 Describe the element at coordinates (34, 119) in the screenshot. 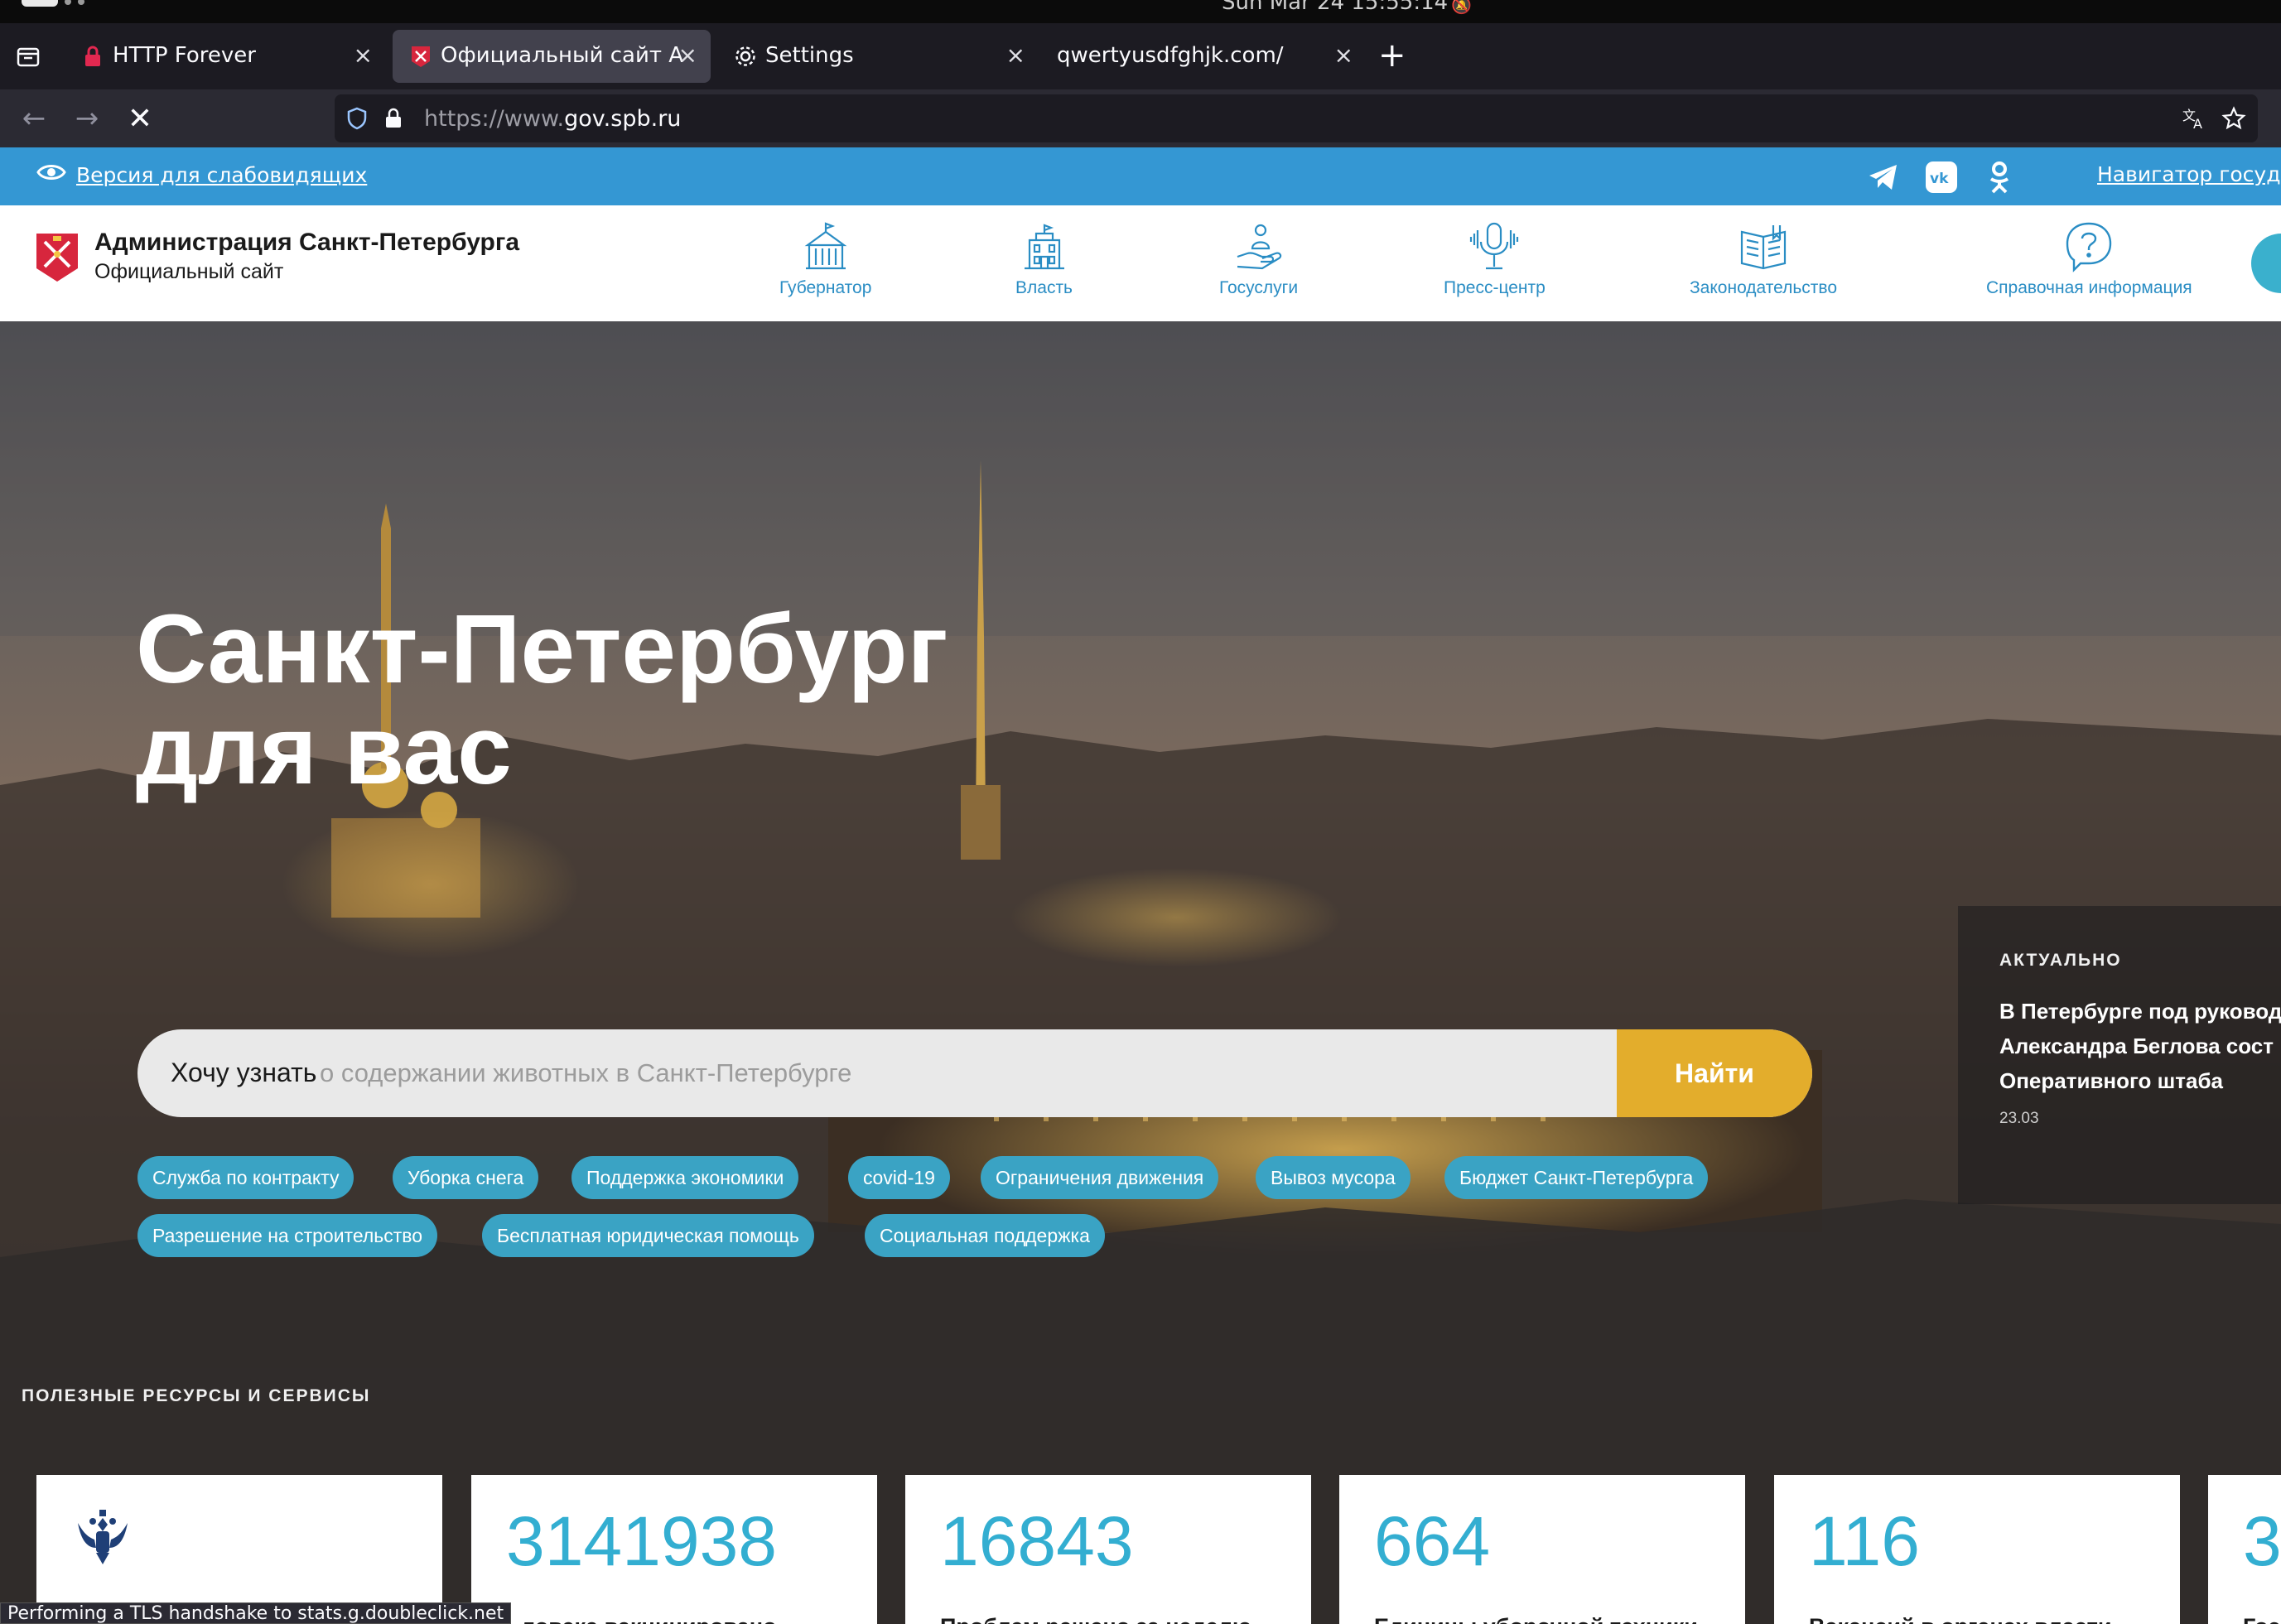

I see `back-arrow-icon: ←` at that location.